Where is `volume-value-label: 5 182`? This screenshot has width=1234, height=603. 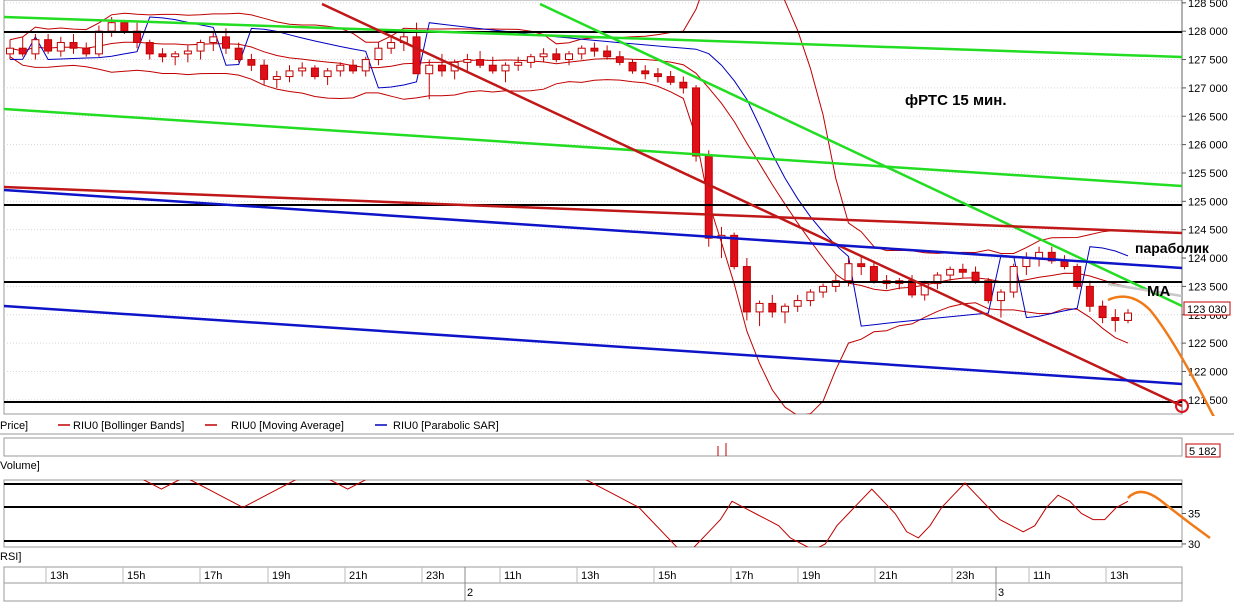 volume-value-label: 5 182 is located at coordinates (1203, 452).